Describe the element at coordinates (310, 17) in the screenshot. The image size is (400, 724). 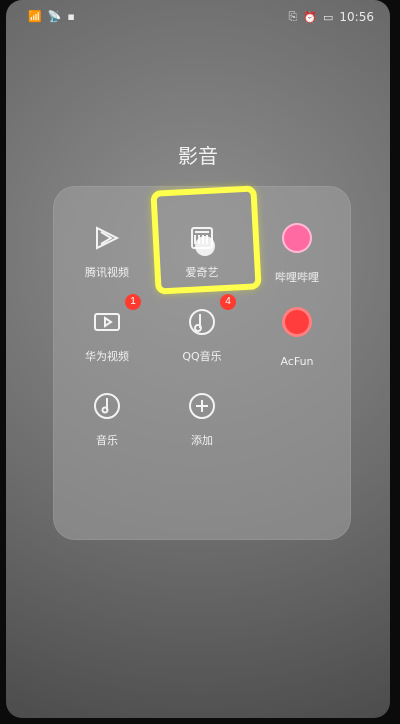
I see `alarm-icon: ⏰` at that location.